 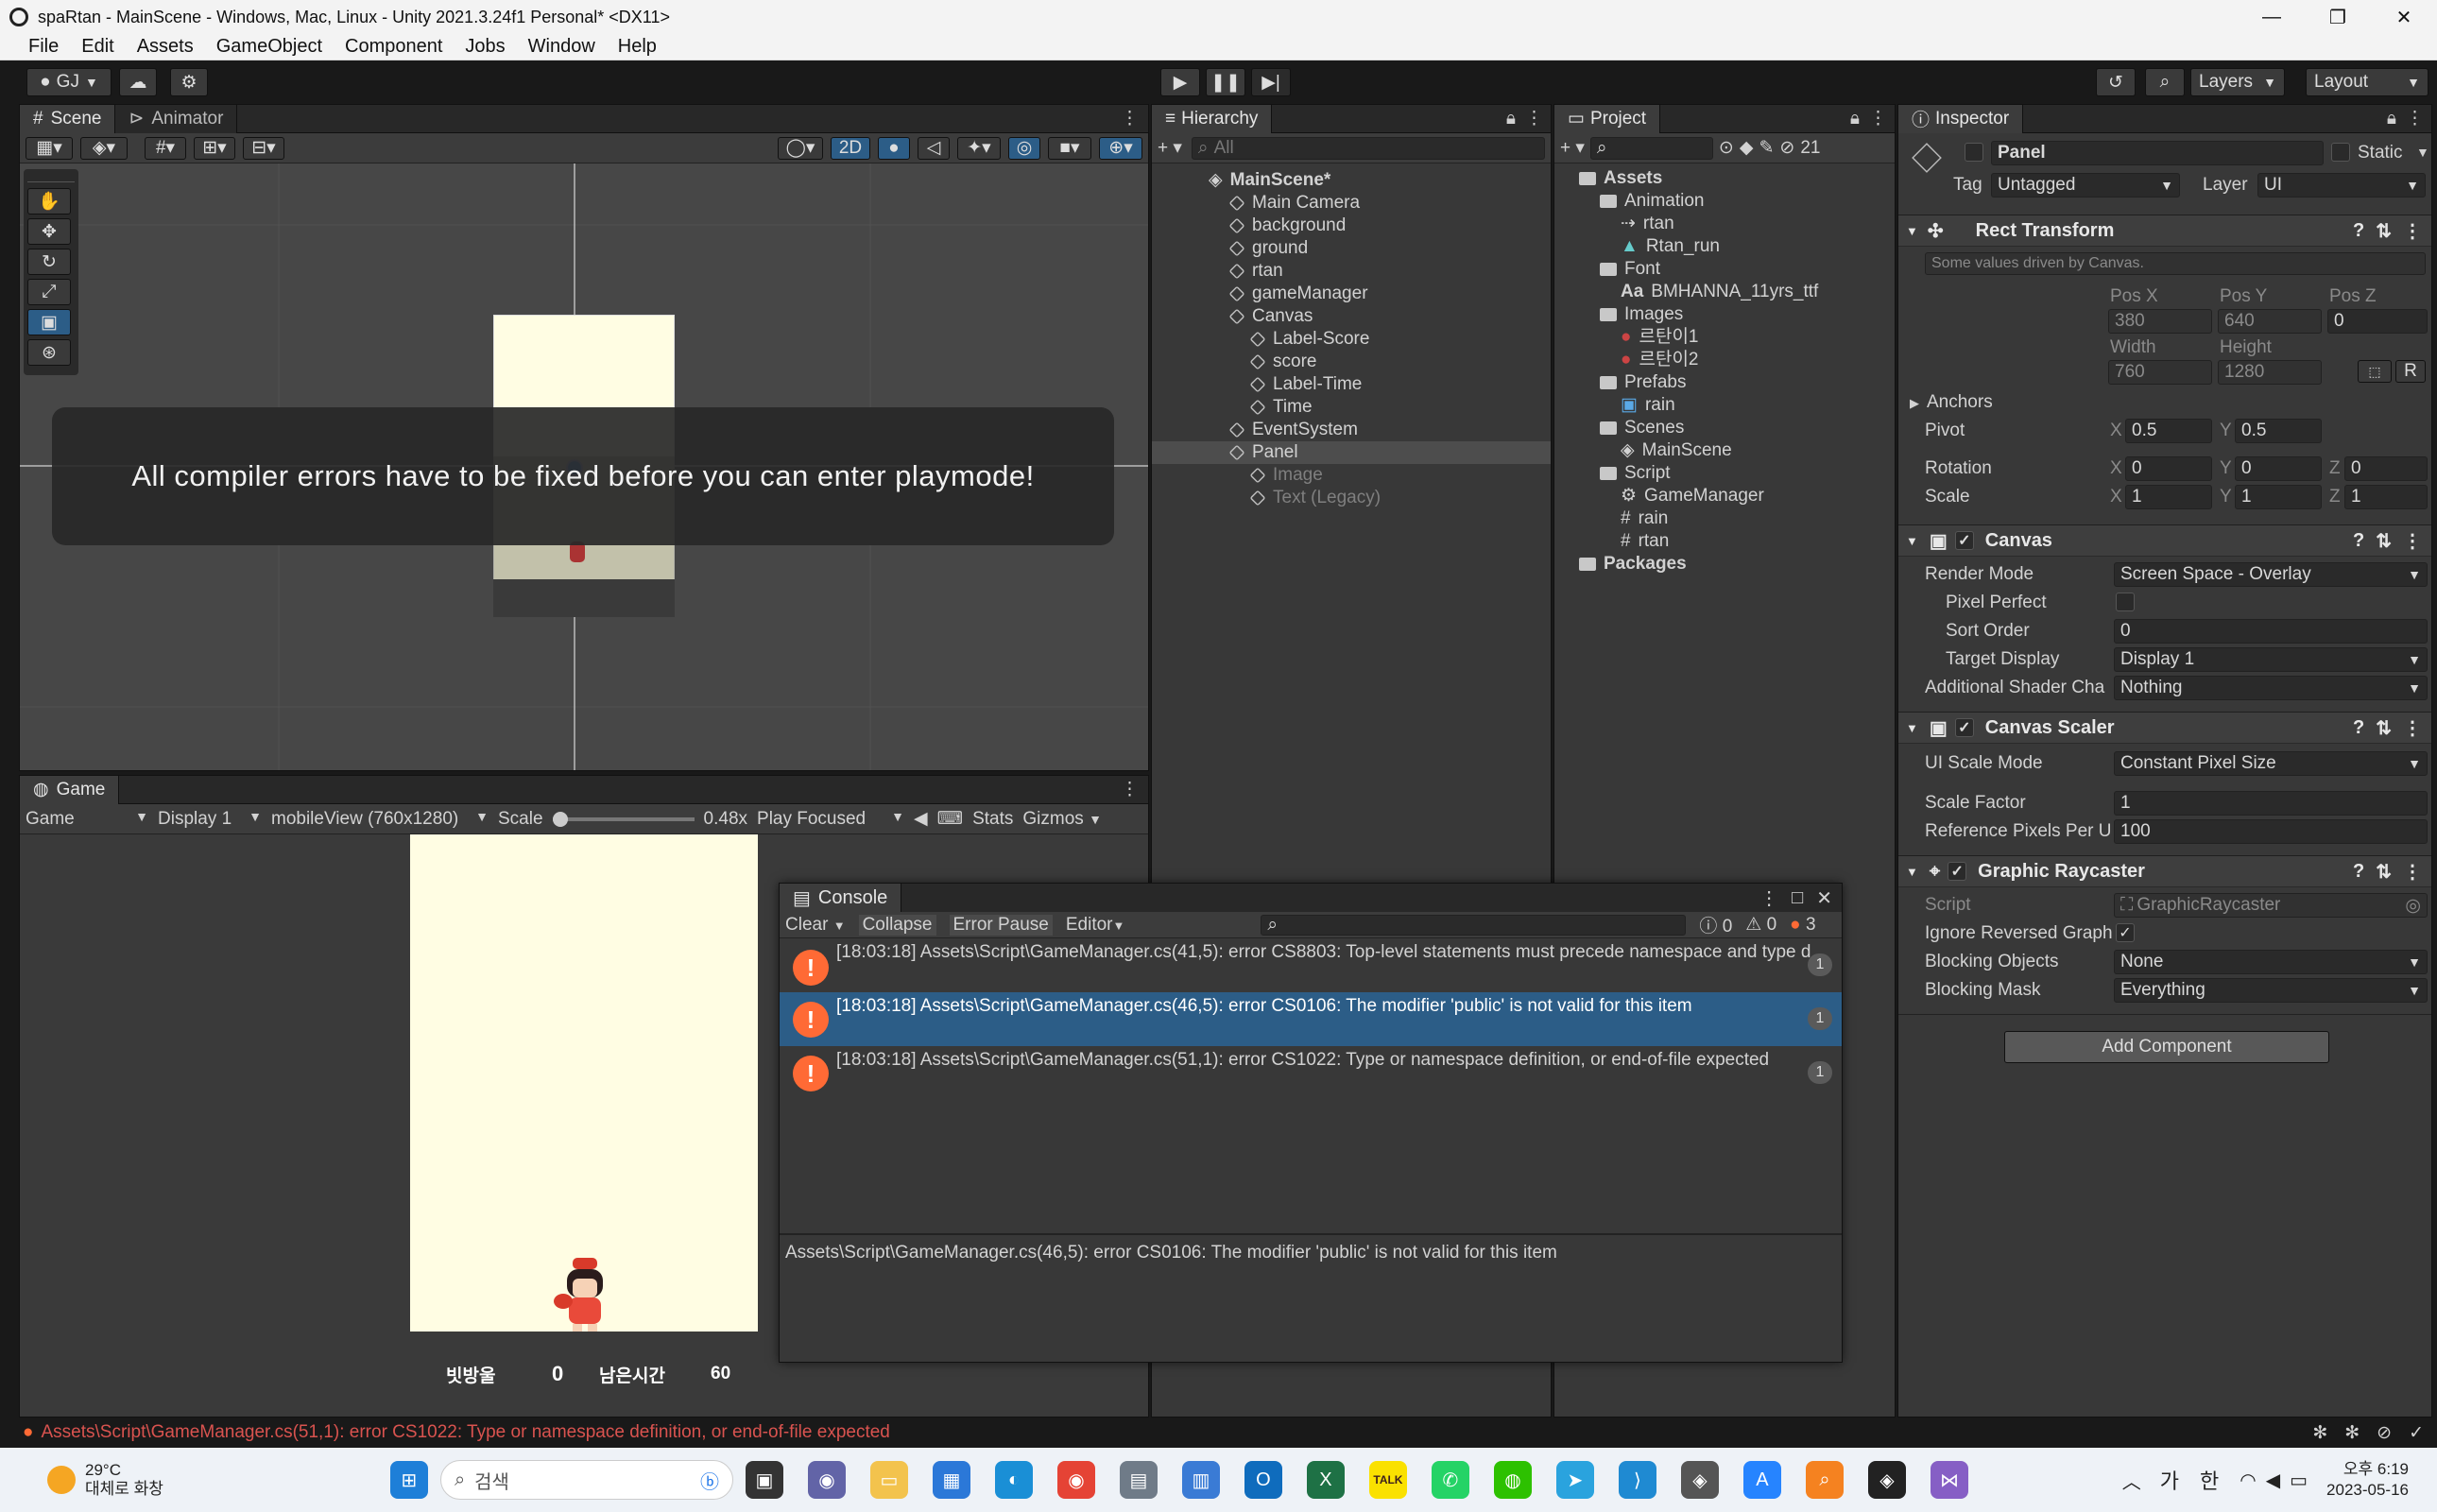 I want to click on rotate-tool: ↻, so click(x=49, y=262).